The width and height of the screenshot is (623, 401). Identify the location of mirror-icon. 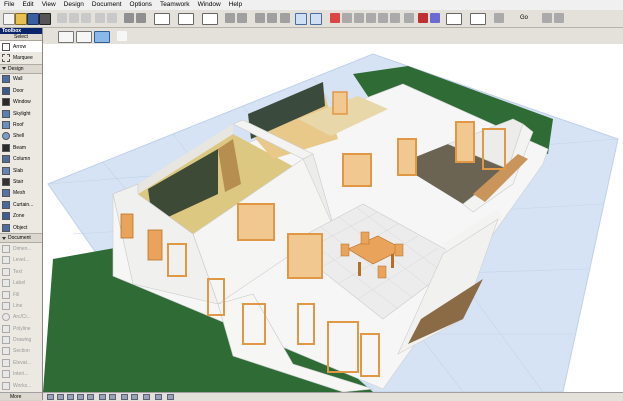
(409, 18).